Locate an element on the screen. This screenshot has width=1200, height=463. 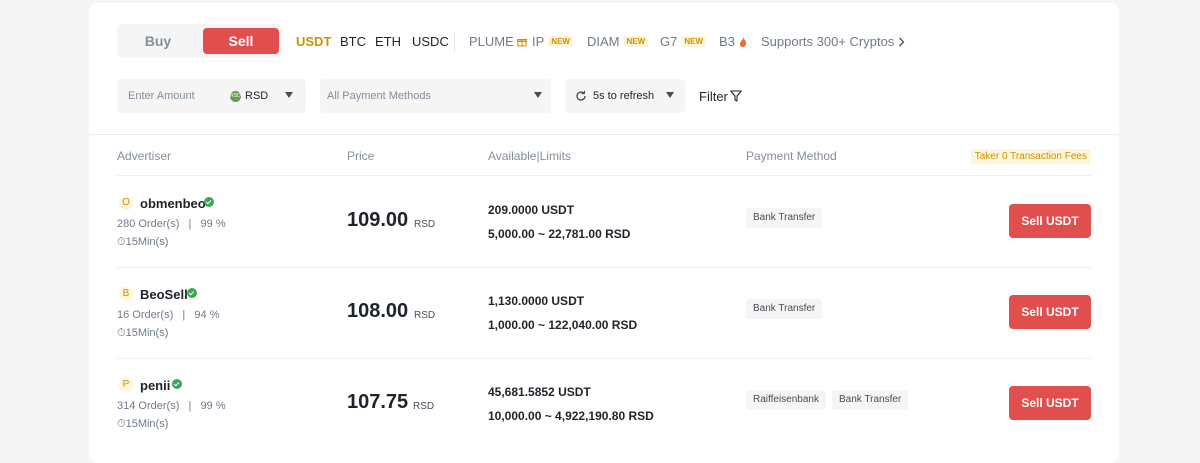
coin-tab-g7: G7 NEW is located at coordinates (683, 42).